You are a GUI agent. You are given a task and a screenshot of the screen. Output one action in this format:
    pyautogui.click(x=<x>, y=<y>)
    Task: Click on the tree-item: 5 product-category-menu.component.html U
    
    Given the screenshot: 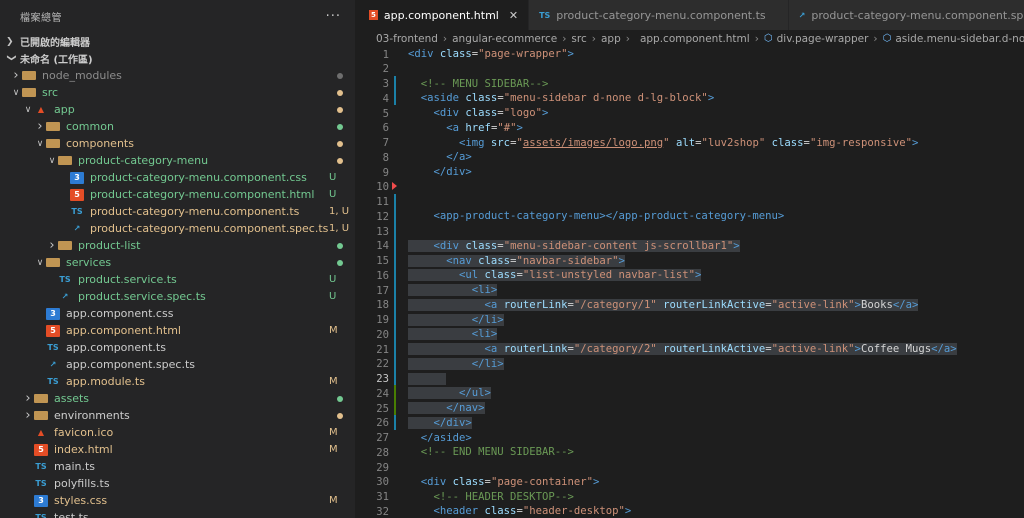 What is the action you would take?
    pyautogui.click(x=177, y=194)
    